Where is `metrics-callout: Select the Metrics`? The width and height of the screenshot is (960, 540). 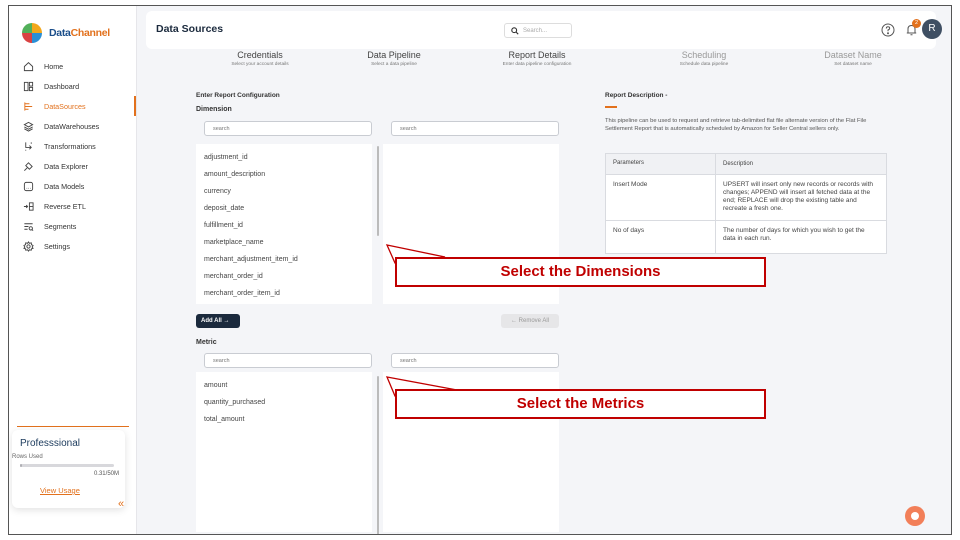 metrics-callout: Select the Metrics is located at coordinates (580, 404).